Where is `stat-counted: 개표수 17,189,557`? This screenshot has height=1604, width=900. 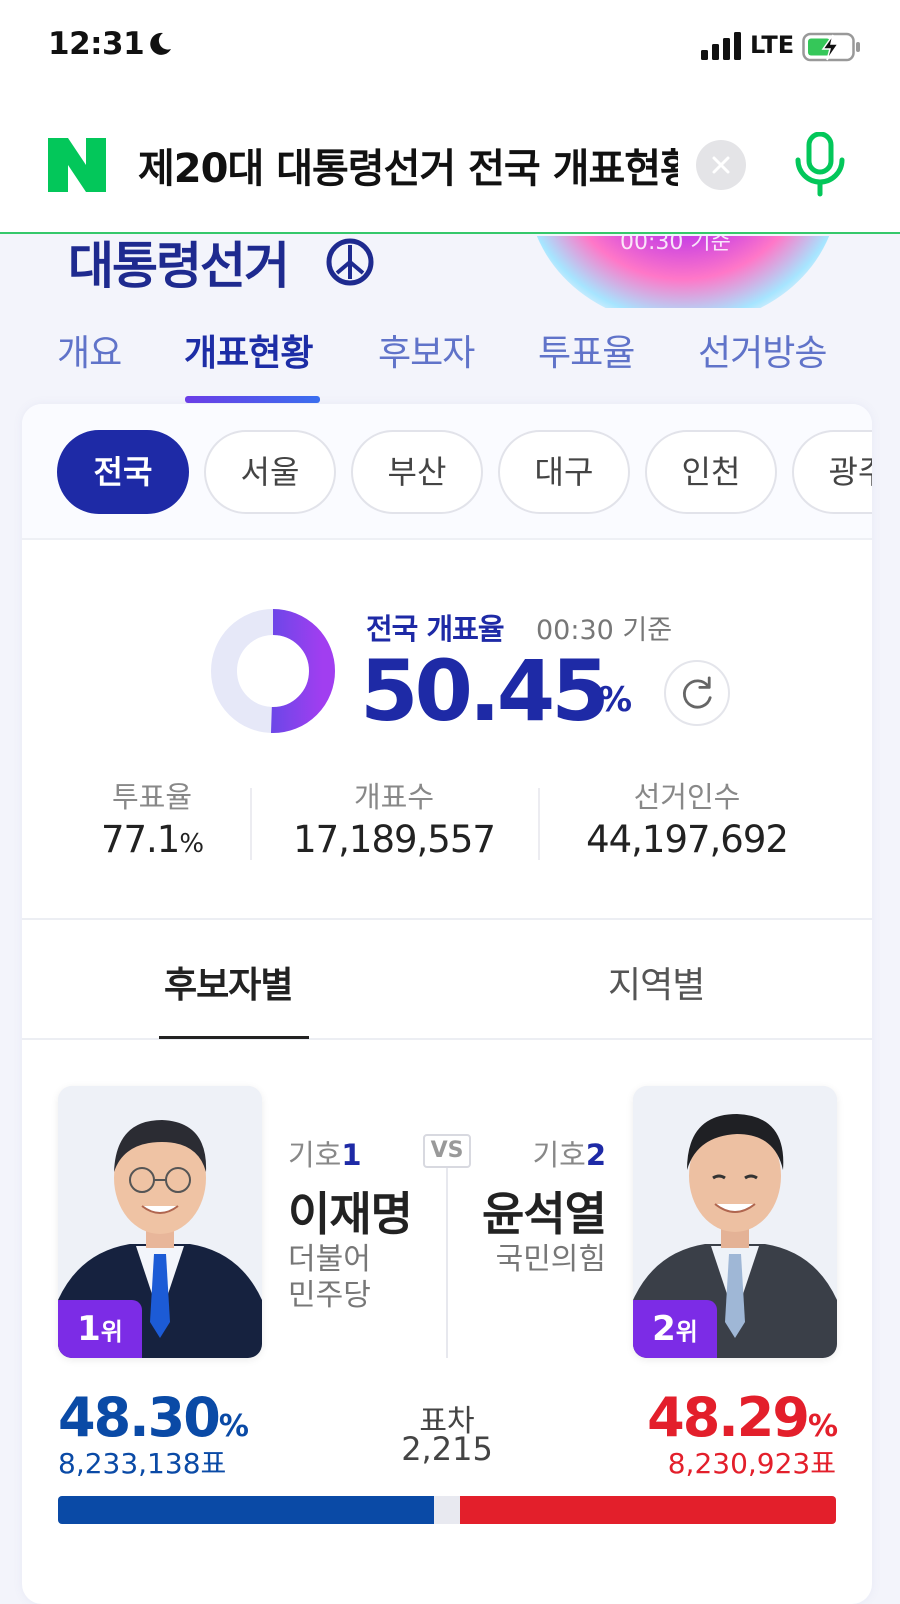
stat-counted: 개표수 17,189,557 is located at coordinates (394, 817).